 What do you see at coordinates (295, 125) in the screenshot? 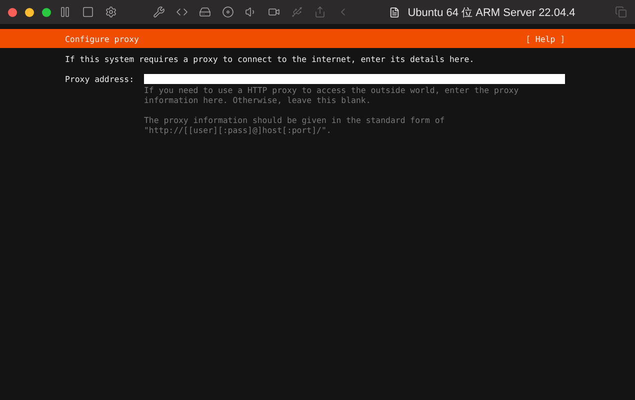
I see `help-text: The proxy information should be given in the standard form of "http://[[user][:pass]@]host[:port]/".` at bounding box center [295, 125].